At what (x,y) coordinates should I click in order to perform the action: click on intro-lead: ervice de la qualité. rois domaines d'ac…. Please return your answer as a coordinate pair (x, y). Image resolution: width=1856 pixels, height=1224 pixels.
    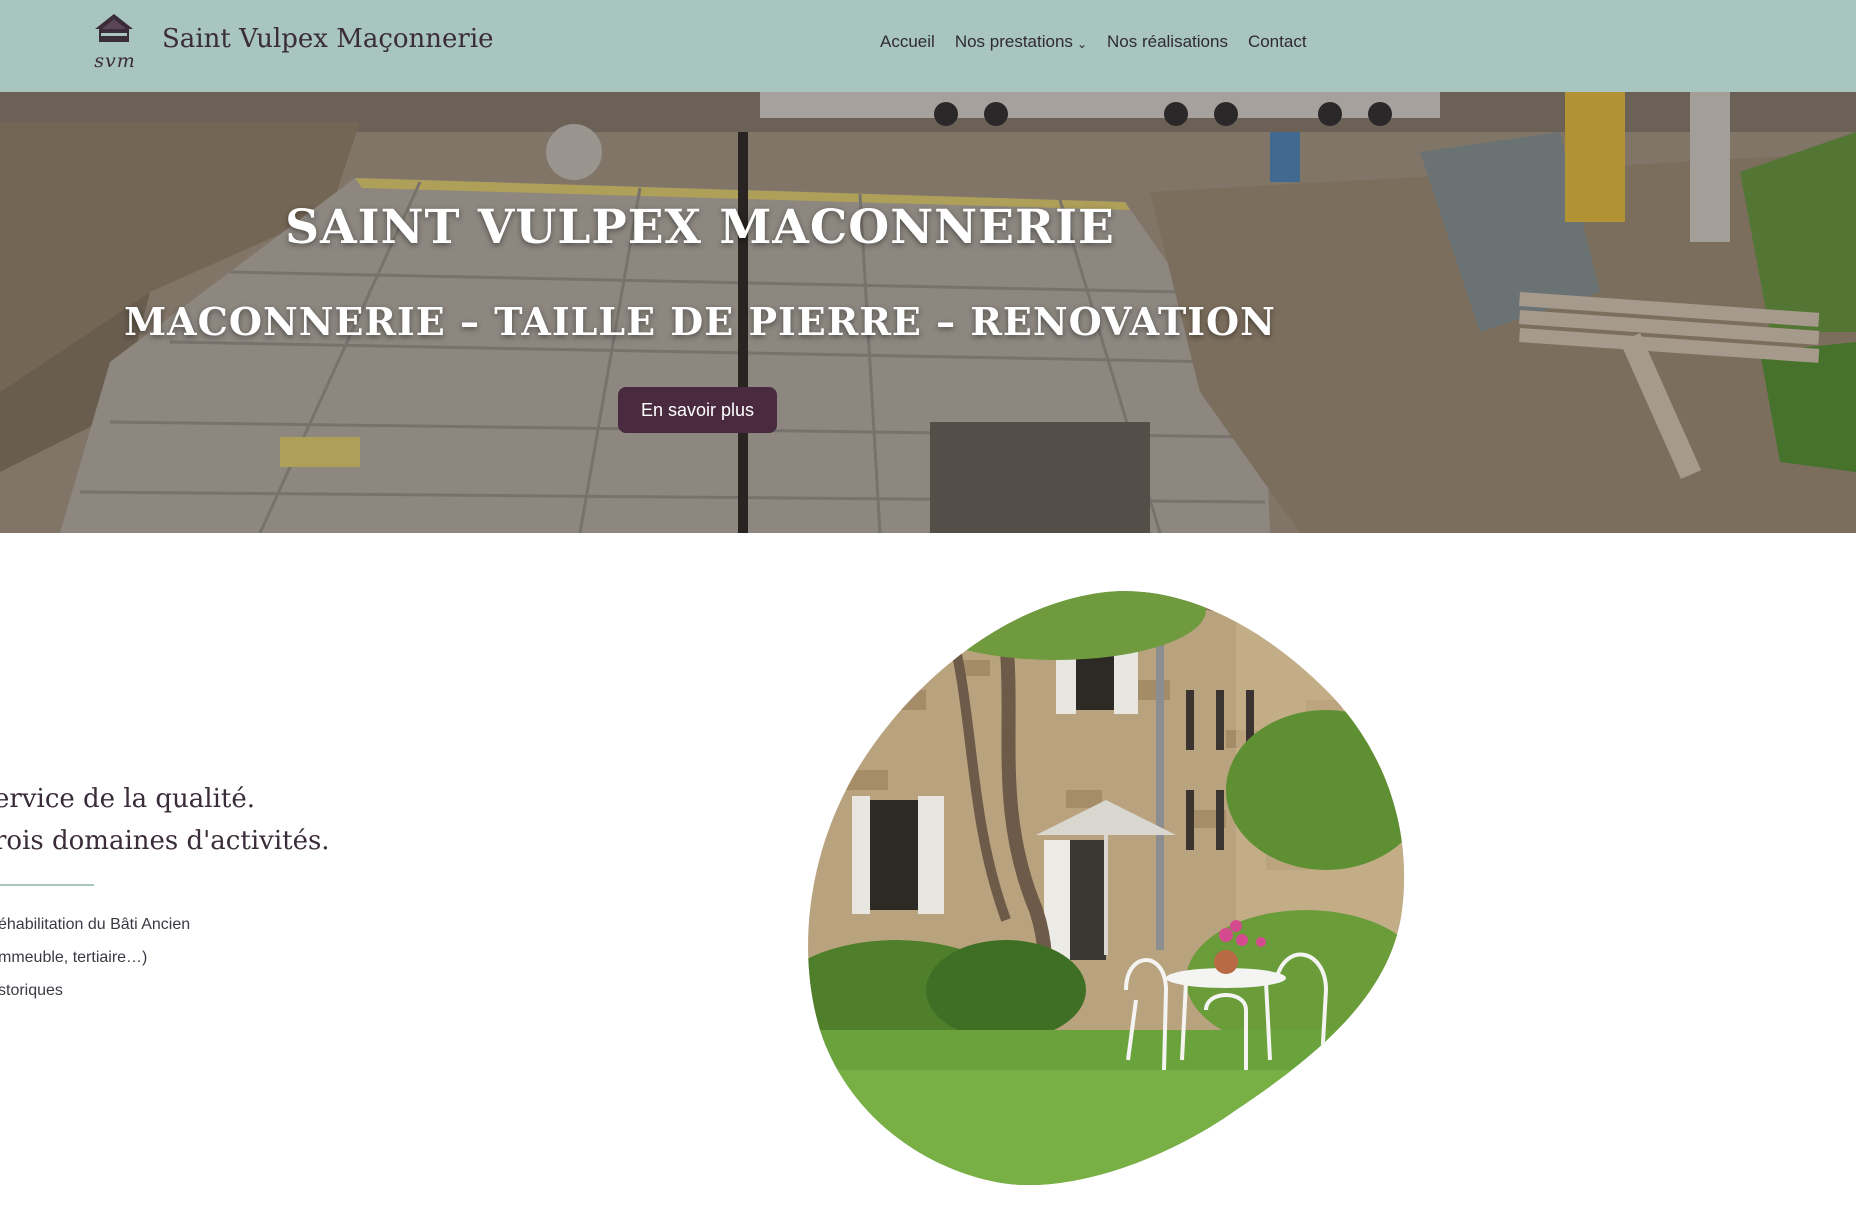
    Looking at the image, I should click on (207, 820).